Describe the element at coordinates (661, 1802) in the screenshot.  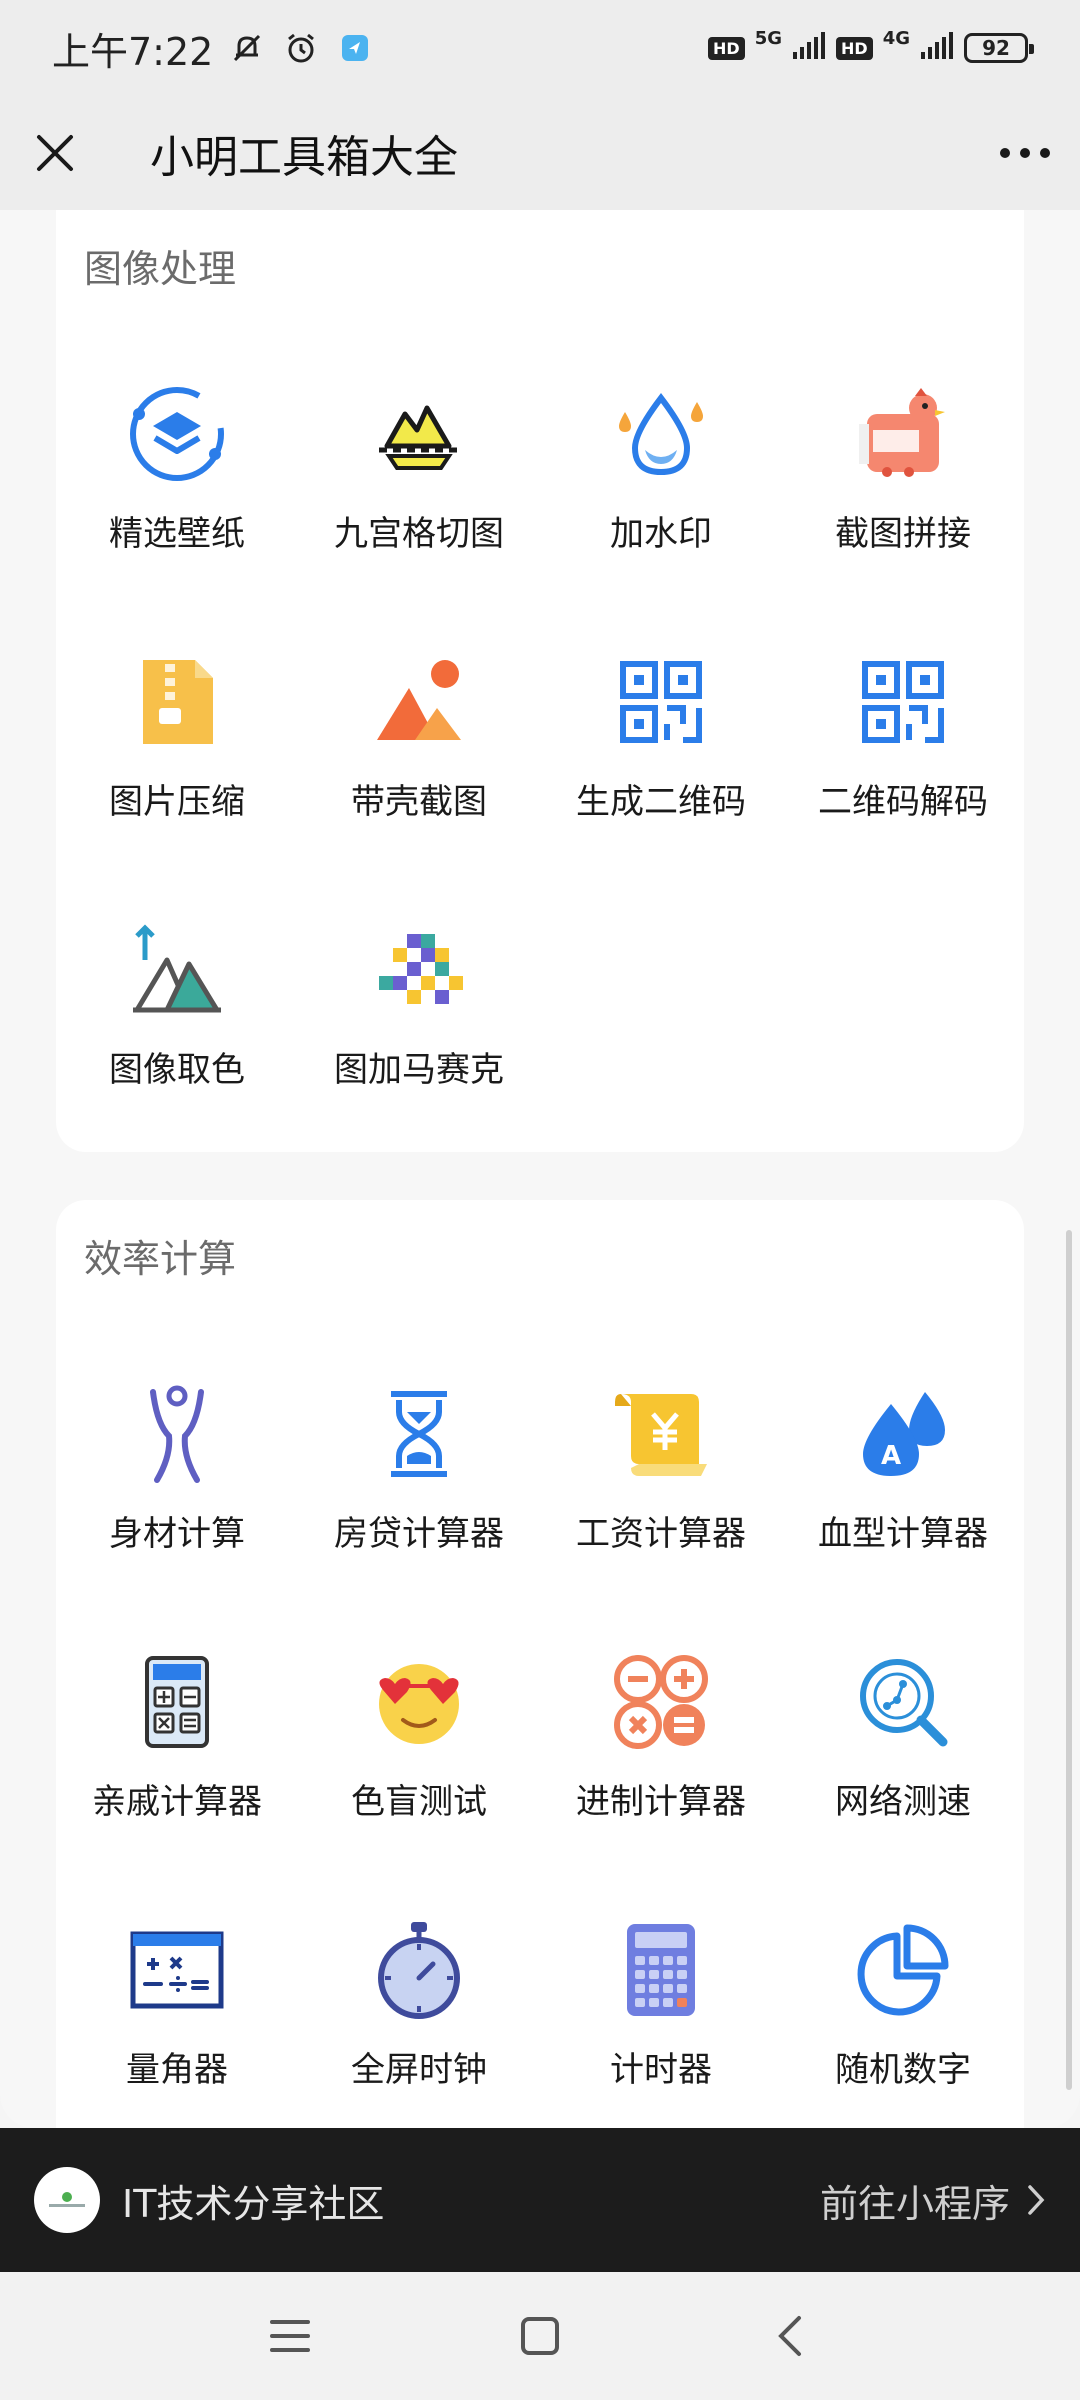
I see `tool-label: 进制计算器` at that location.